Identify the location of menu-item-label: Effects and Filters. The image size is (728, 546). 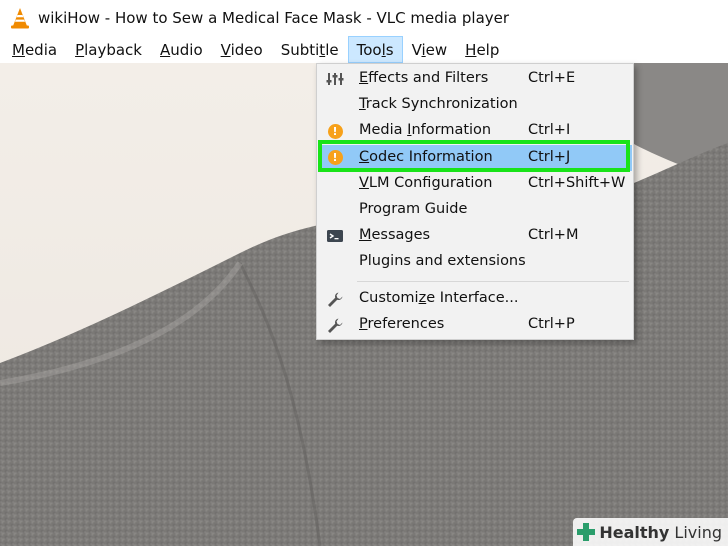
(424, 78).